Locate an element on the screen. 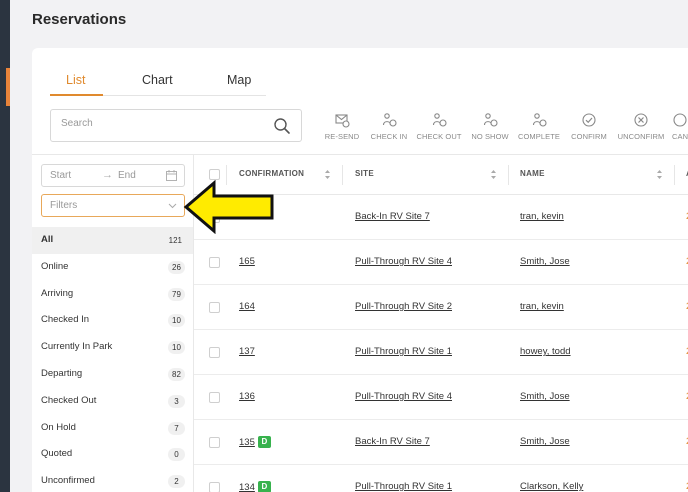 Image resolution: width=688 pixels, height=492 pixels. tab-map: Map is located at coordinates (239, 80).